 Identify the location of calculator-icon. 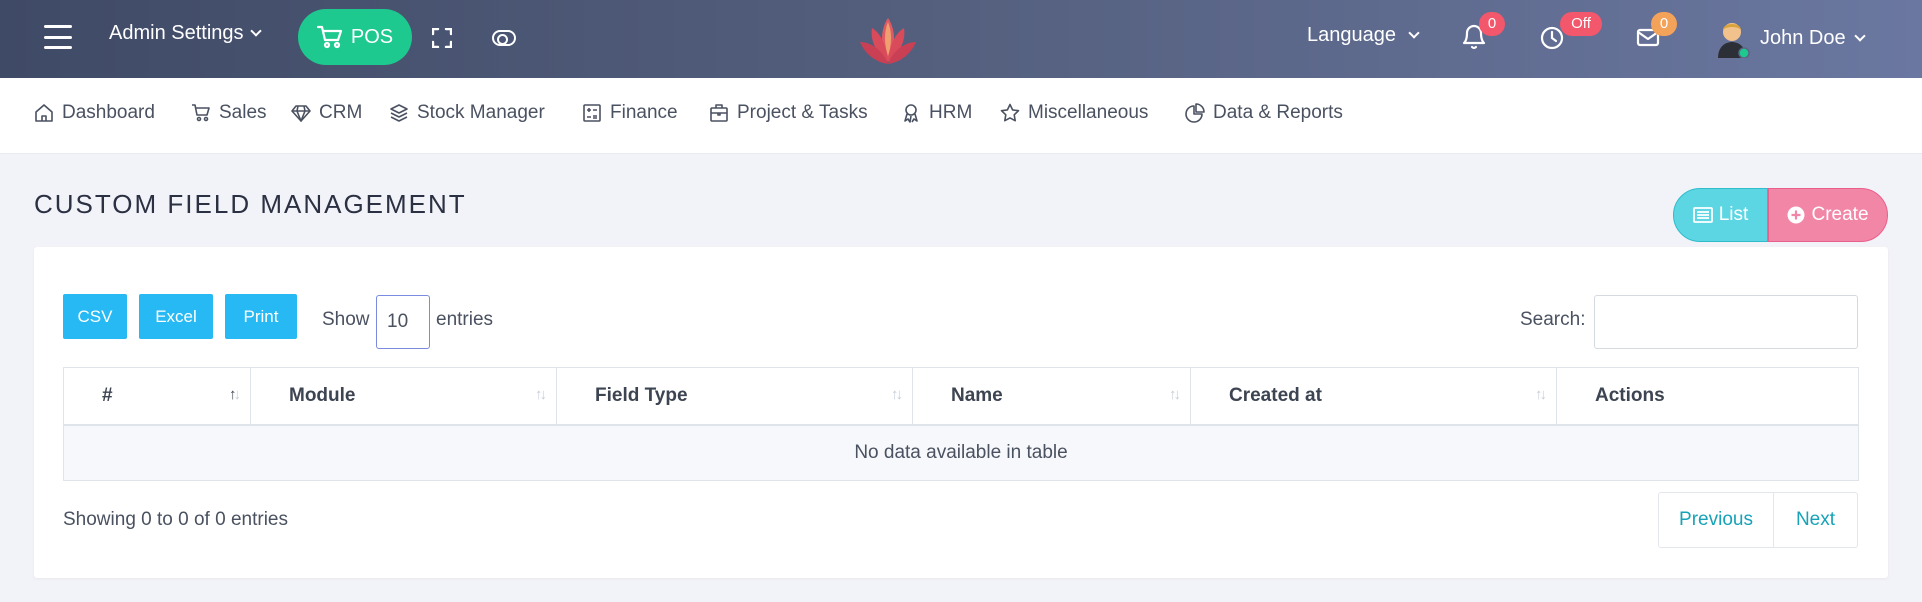
(592, 113).